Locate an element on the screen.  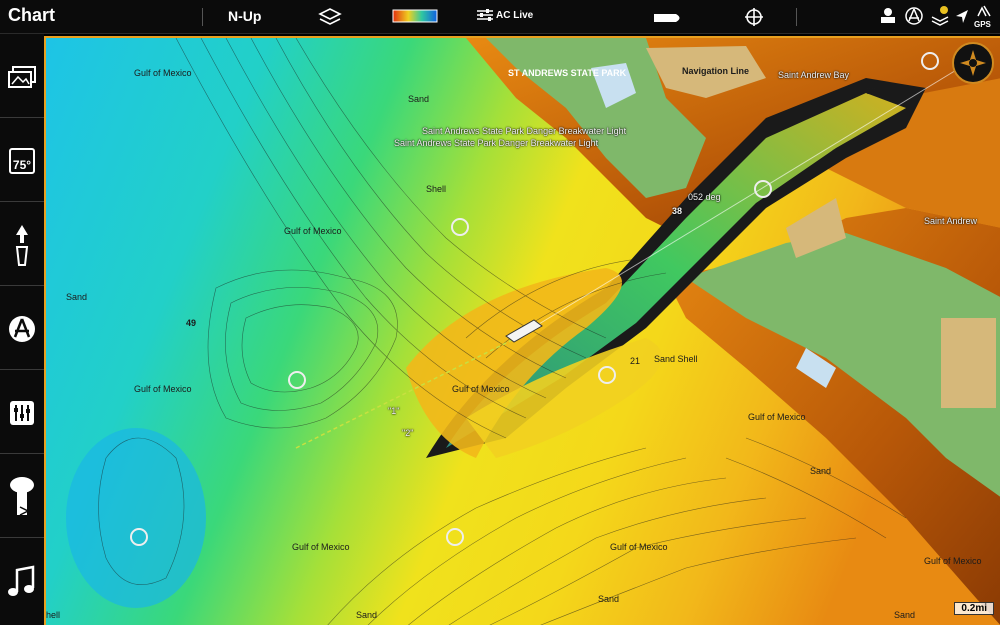
trolling-motor-icon is located at coordinates (22, 496).